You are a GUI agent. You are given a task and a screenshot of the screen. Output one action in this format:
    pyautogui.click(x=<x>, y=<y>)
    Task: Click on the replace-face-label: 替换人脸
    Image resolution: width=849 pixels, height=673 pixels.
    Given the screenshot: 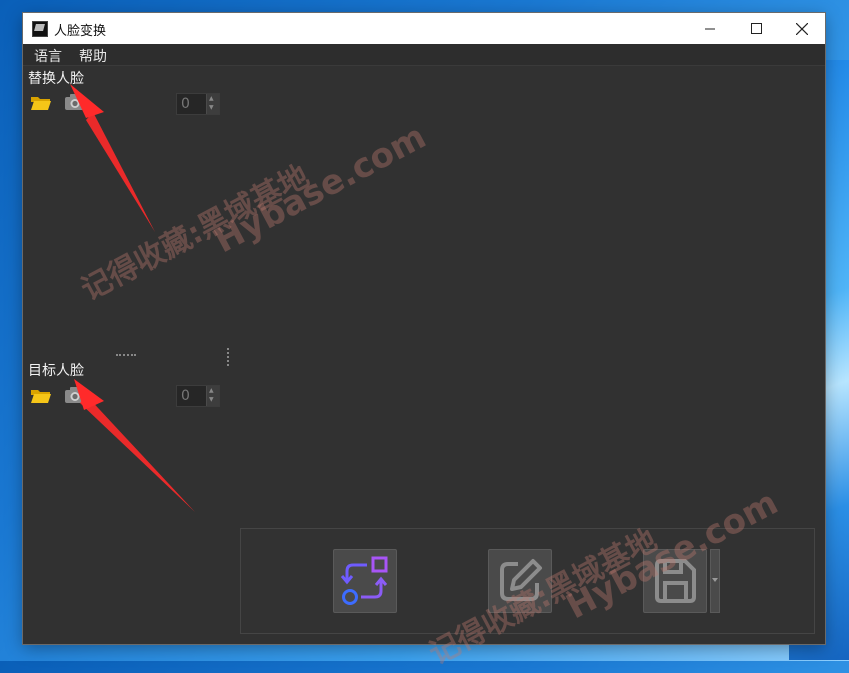 What is the action you would take?
    pyautogui.click(x=56, y=79)
    